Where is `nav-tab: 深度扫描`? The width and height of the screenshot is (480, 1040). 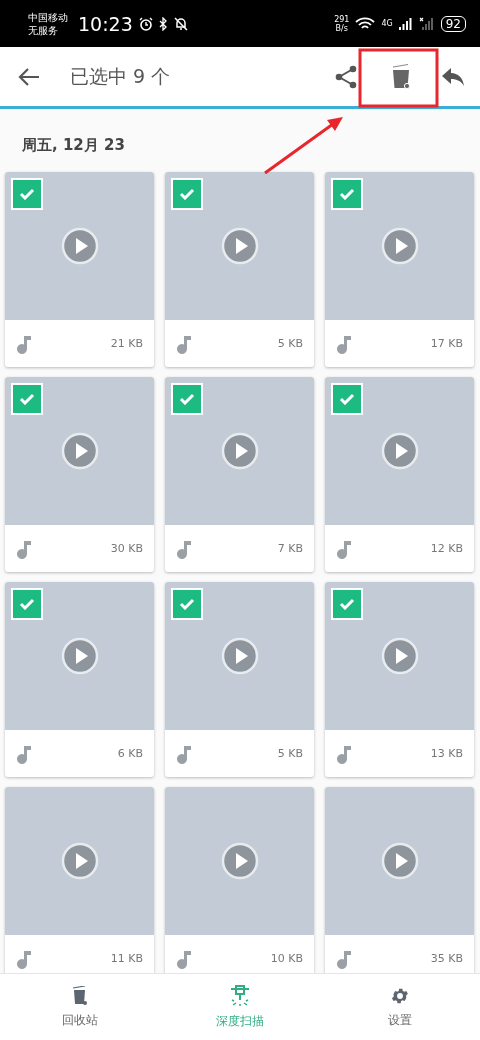 nav-tab: 深度扫描 is located at coordinates (240, 1007).